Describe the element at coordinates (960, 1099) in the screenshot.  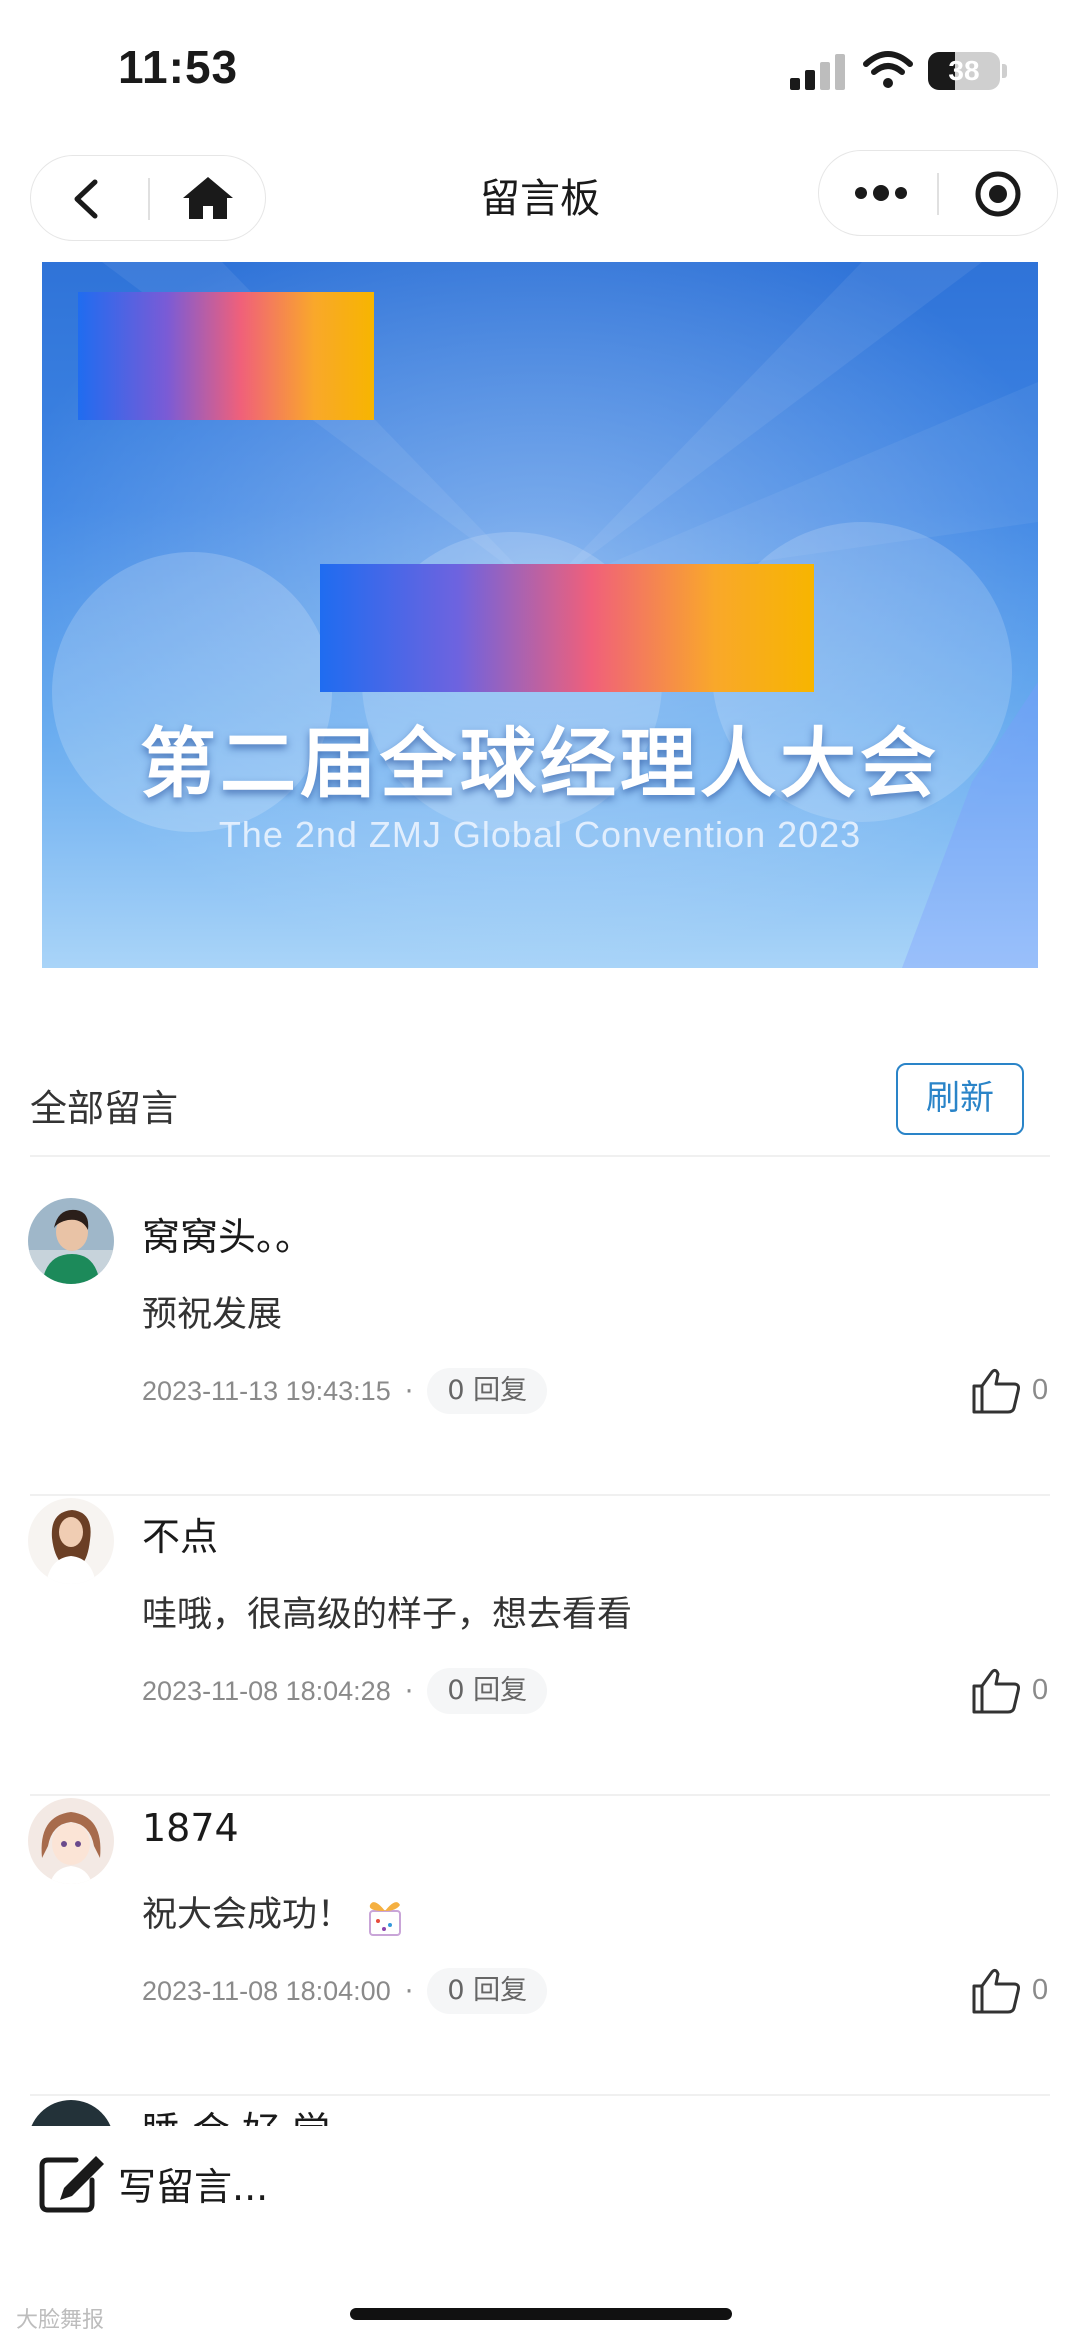
I see `refresh-button: 刷新` at that location.